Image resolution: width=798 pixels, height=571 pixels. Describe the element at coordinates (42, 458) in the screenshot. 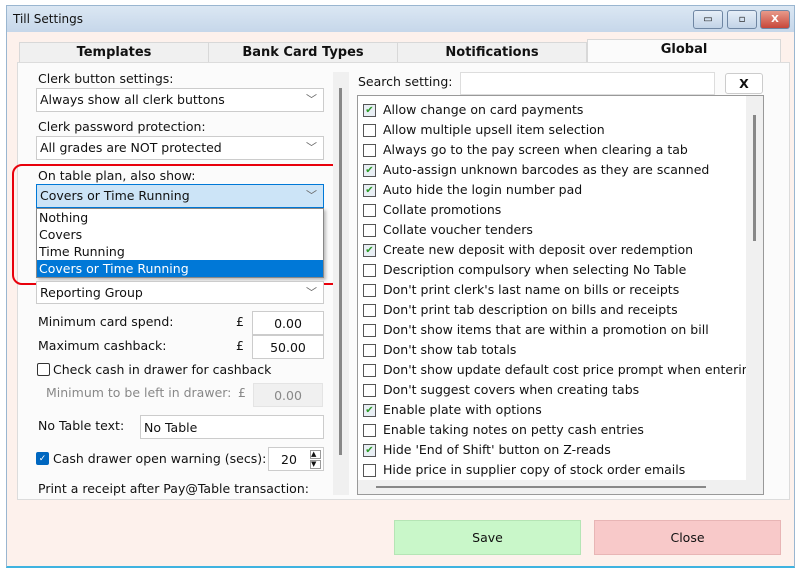

I see `drawer-warning-checkbox: ✓` at that location.